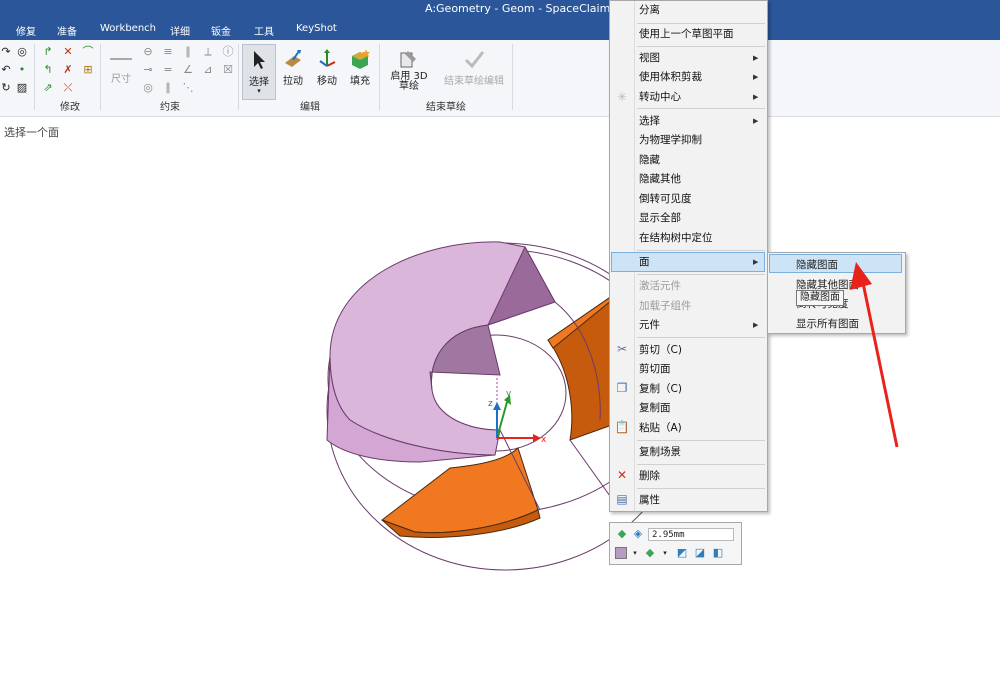 Image resolution: width=1000 pixels, height=687 pixels. I want to click on midpoint-icon: ⊸, so click(148, 70).